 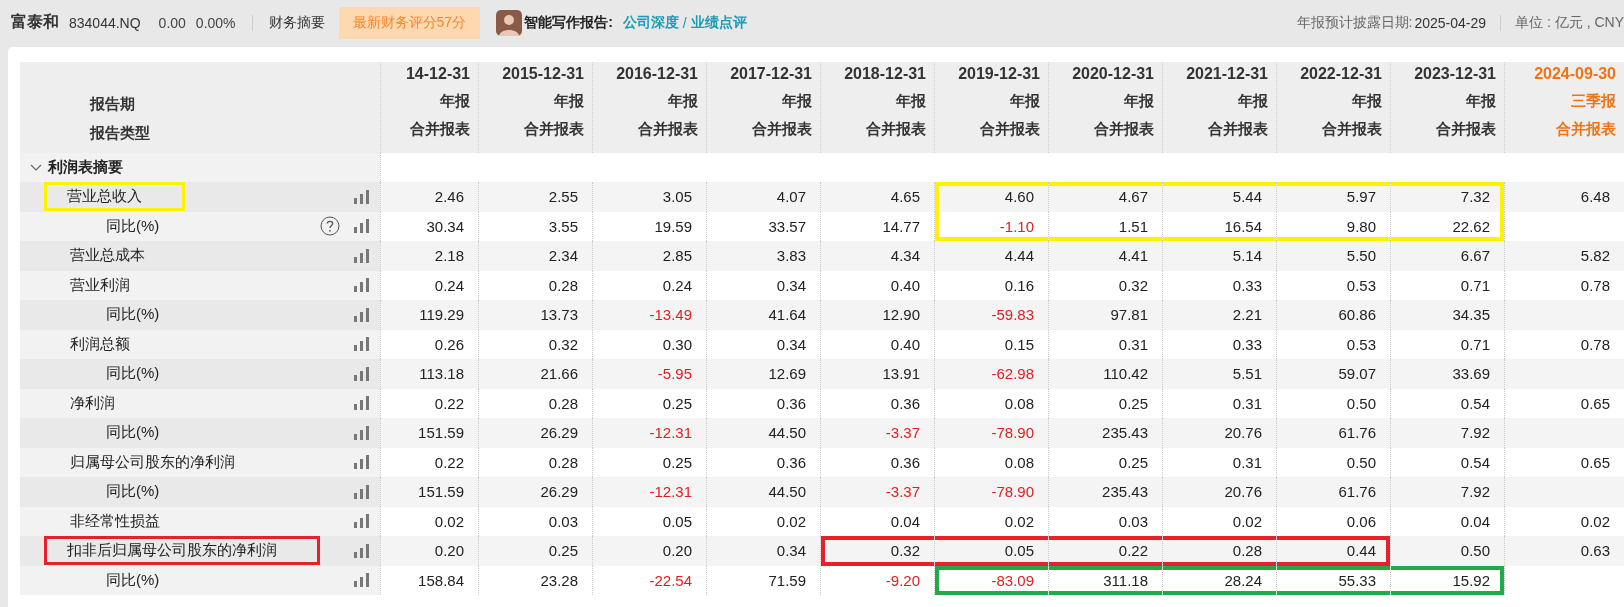 I want to click on cell-value: 41.64, so click(x=787, y=315).